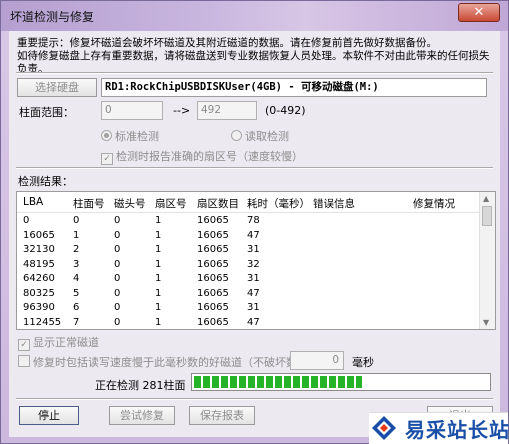 This screenshot has width=509, height=444. What do you see at coordinates (434, 204) in the screenshot?
I see `col-repair: 修复情况` at bounding box center [434, 204].